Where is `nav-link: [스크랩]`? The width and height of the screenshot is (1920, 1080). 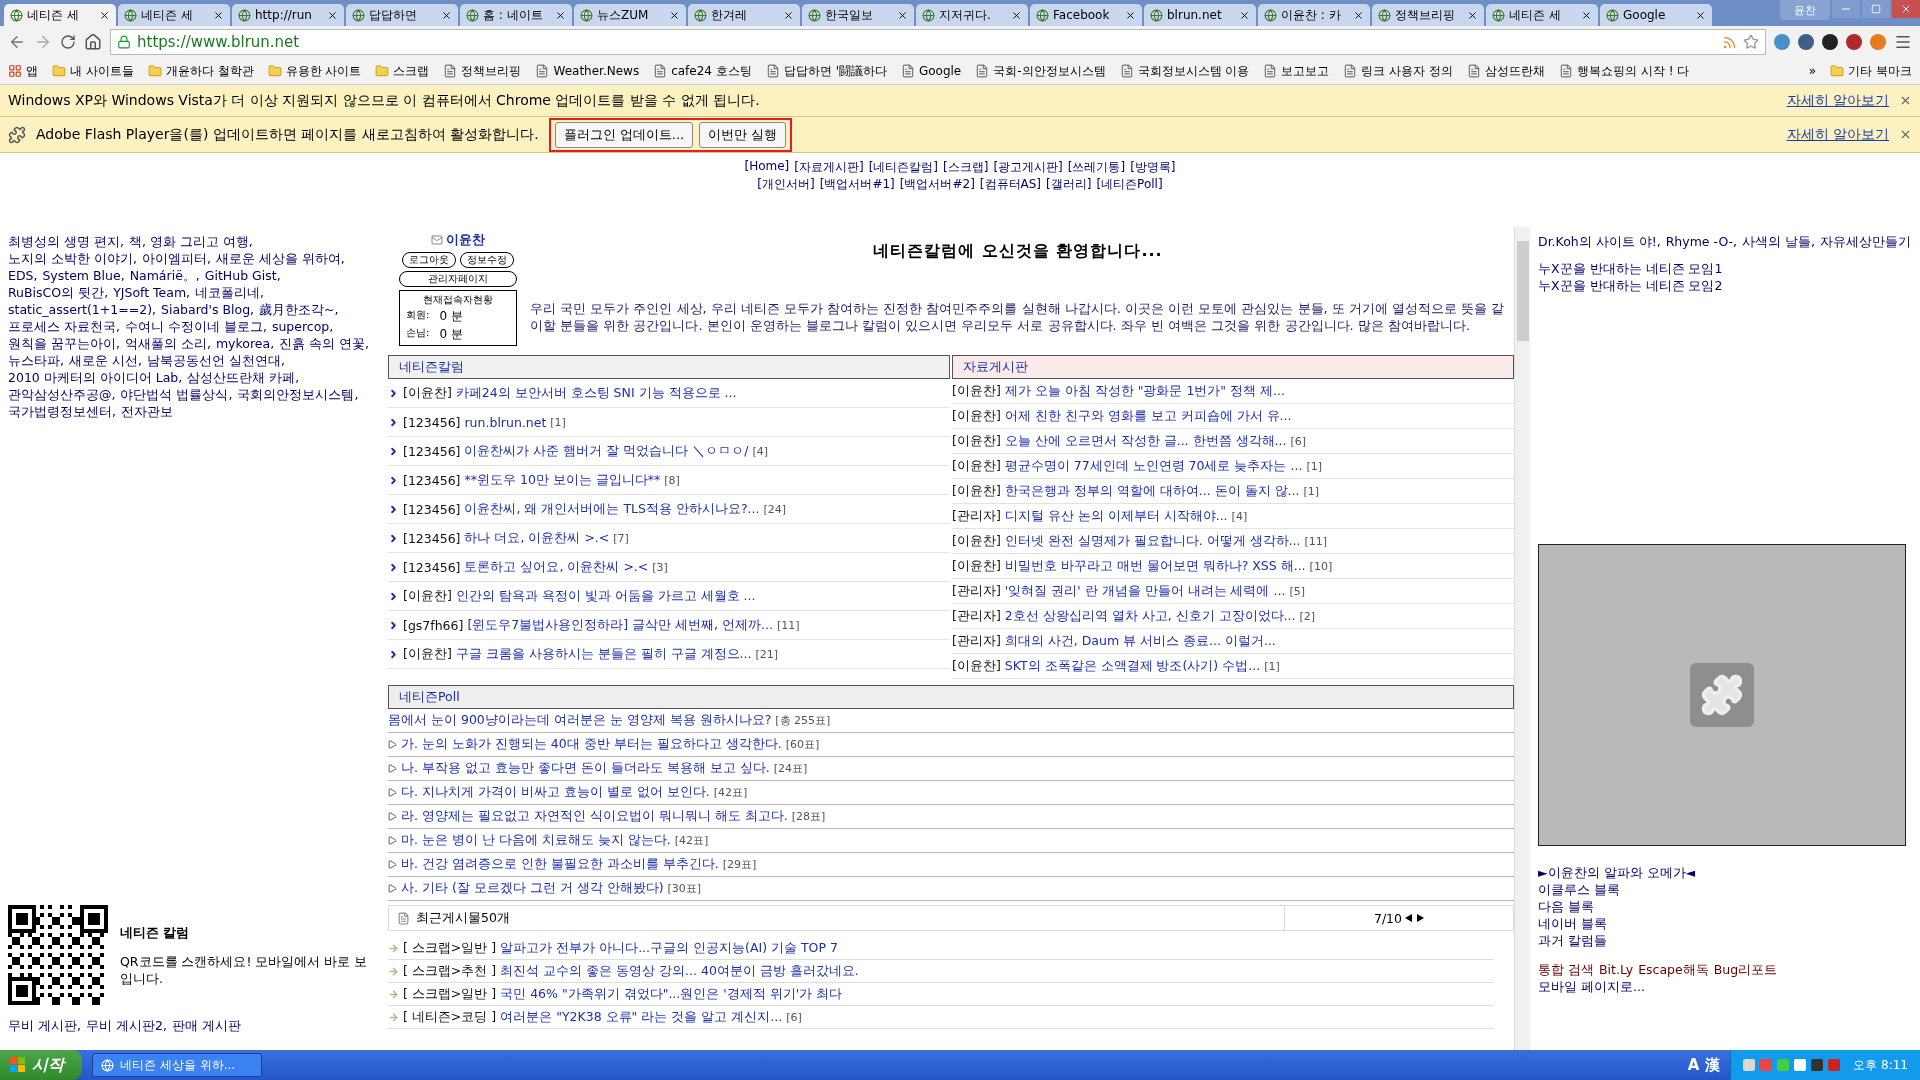 nav-link: [스크랩] is located at coordinates (966, 167).